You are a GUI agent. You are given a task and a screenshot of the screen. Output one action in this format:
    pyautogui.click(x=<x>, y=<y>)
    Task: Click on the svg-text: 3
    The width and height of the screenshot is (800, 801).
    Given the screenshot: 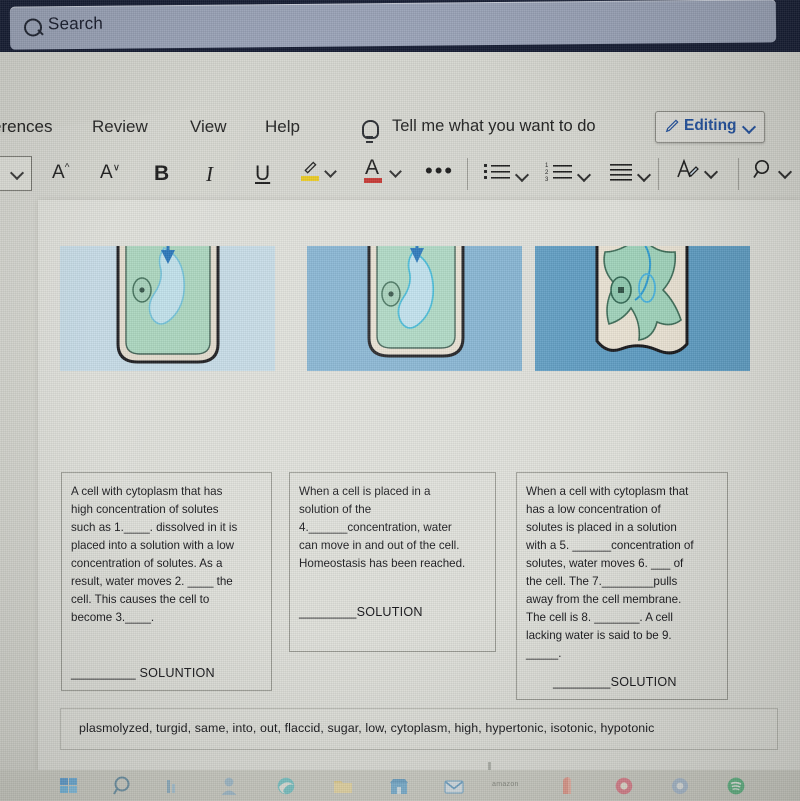 What is the action you would take?
    pyautogui.click(x=547, y=180)
    